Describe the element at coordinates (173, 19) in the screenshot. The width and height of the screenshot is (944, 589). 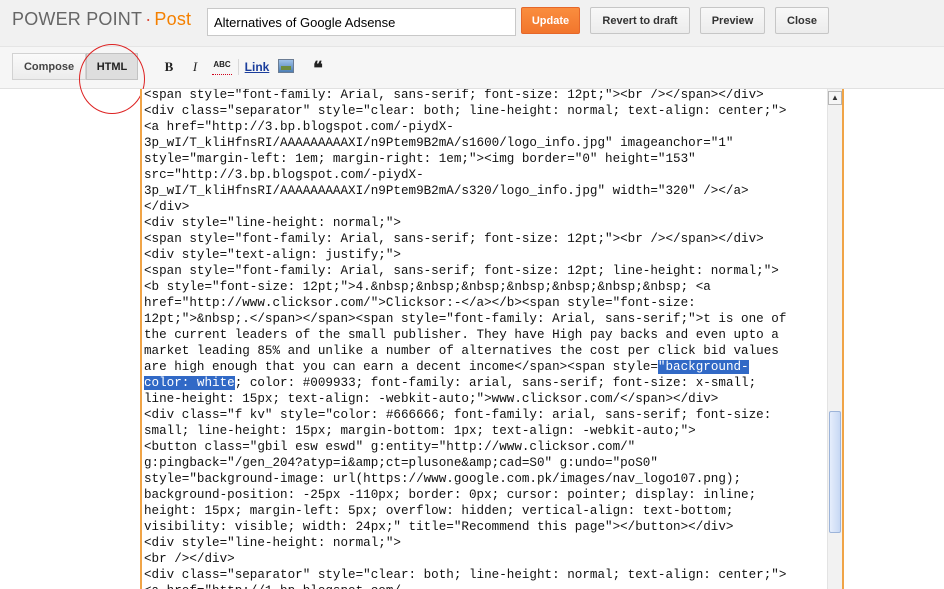
I see `section-name: Post` at that location.